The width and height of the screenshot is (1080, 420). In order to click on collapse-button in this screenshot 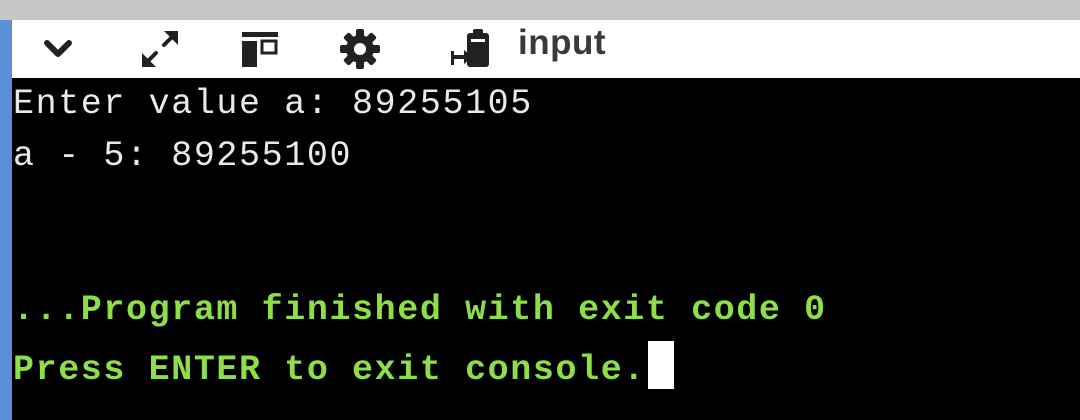, I will do `click(58, 49)`.